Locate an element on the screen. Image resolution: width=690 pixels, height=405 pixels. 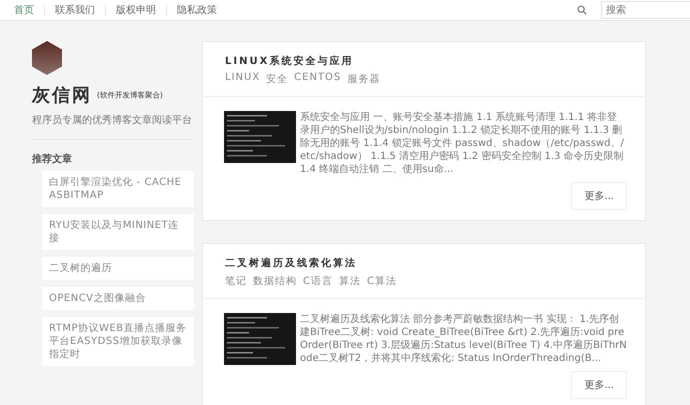
search-icon is located at coordinates (582, 10).